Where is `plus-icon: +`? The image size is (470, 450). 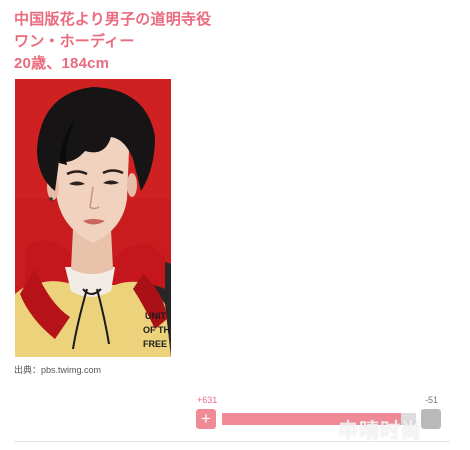 plus-icon: + is located at coordinates (206, 418).